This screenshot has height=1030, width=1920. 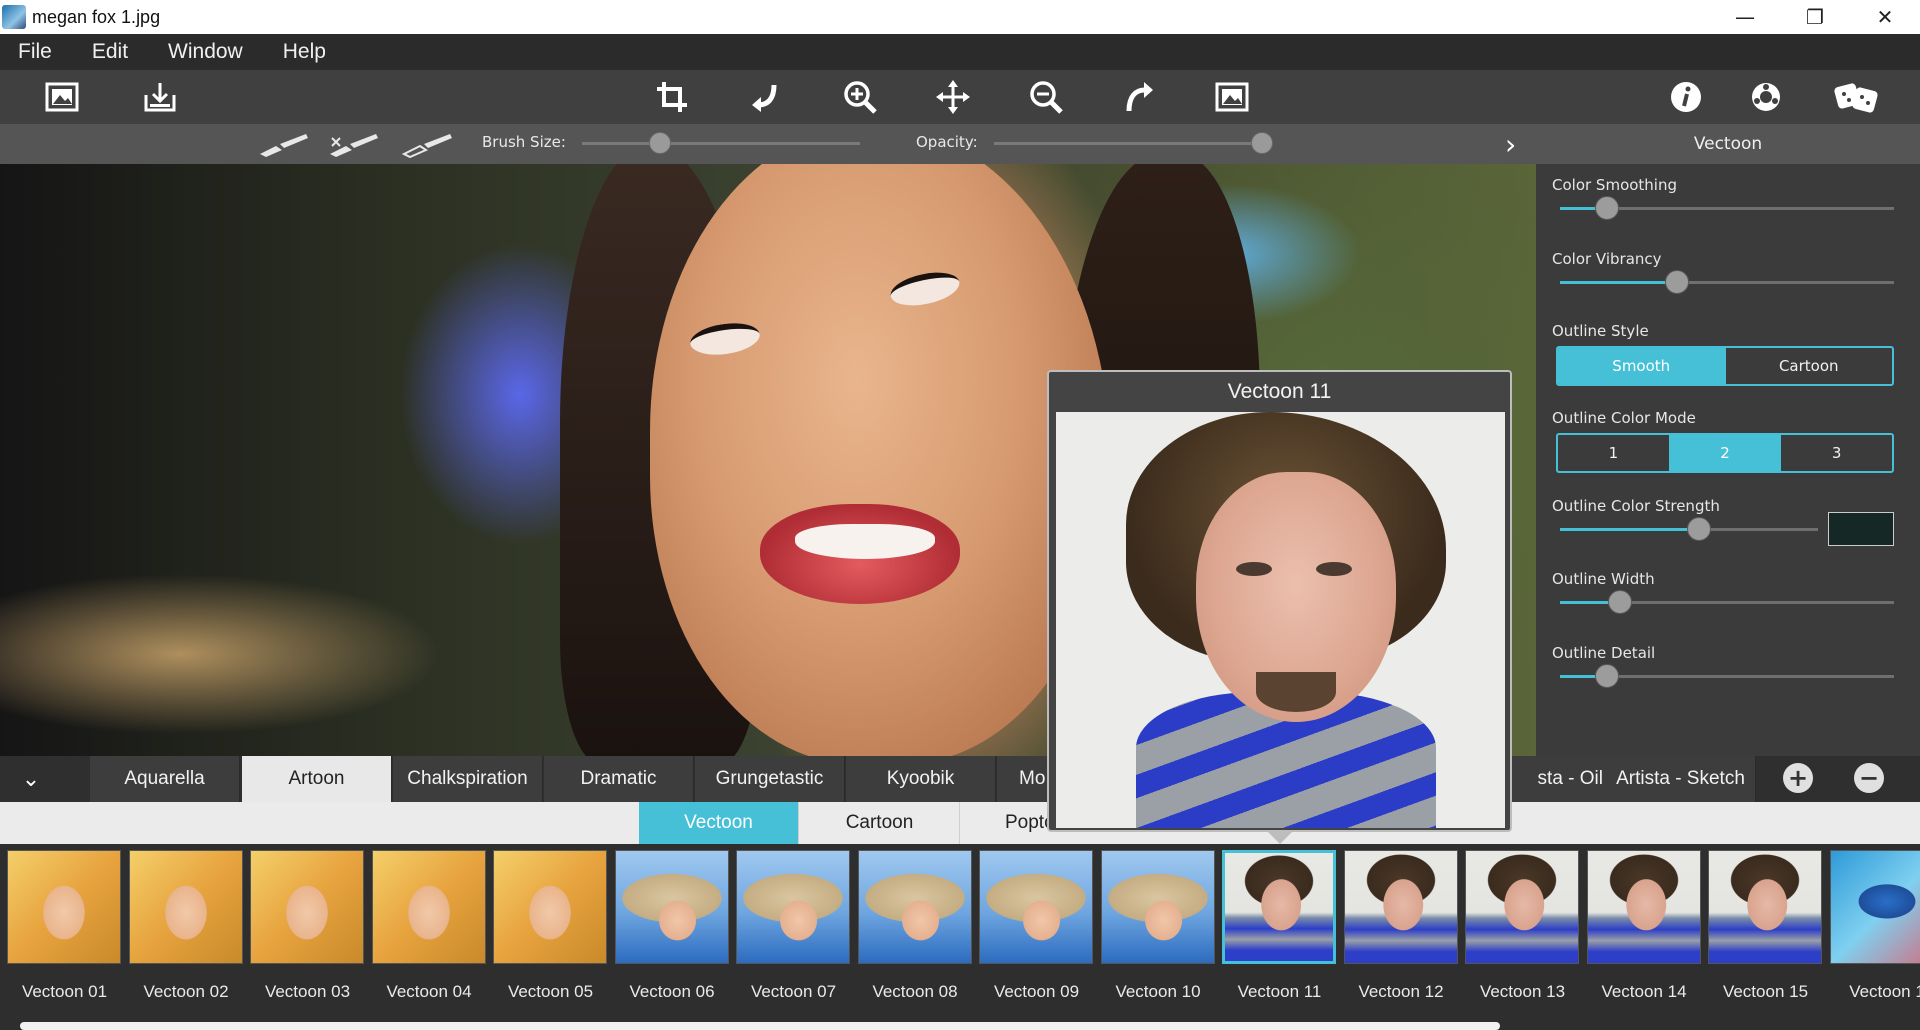 I want to click on remove-category-button: −, so click(x=1869, y=778).